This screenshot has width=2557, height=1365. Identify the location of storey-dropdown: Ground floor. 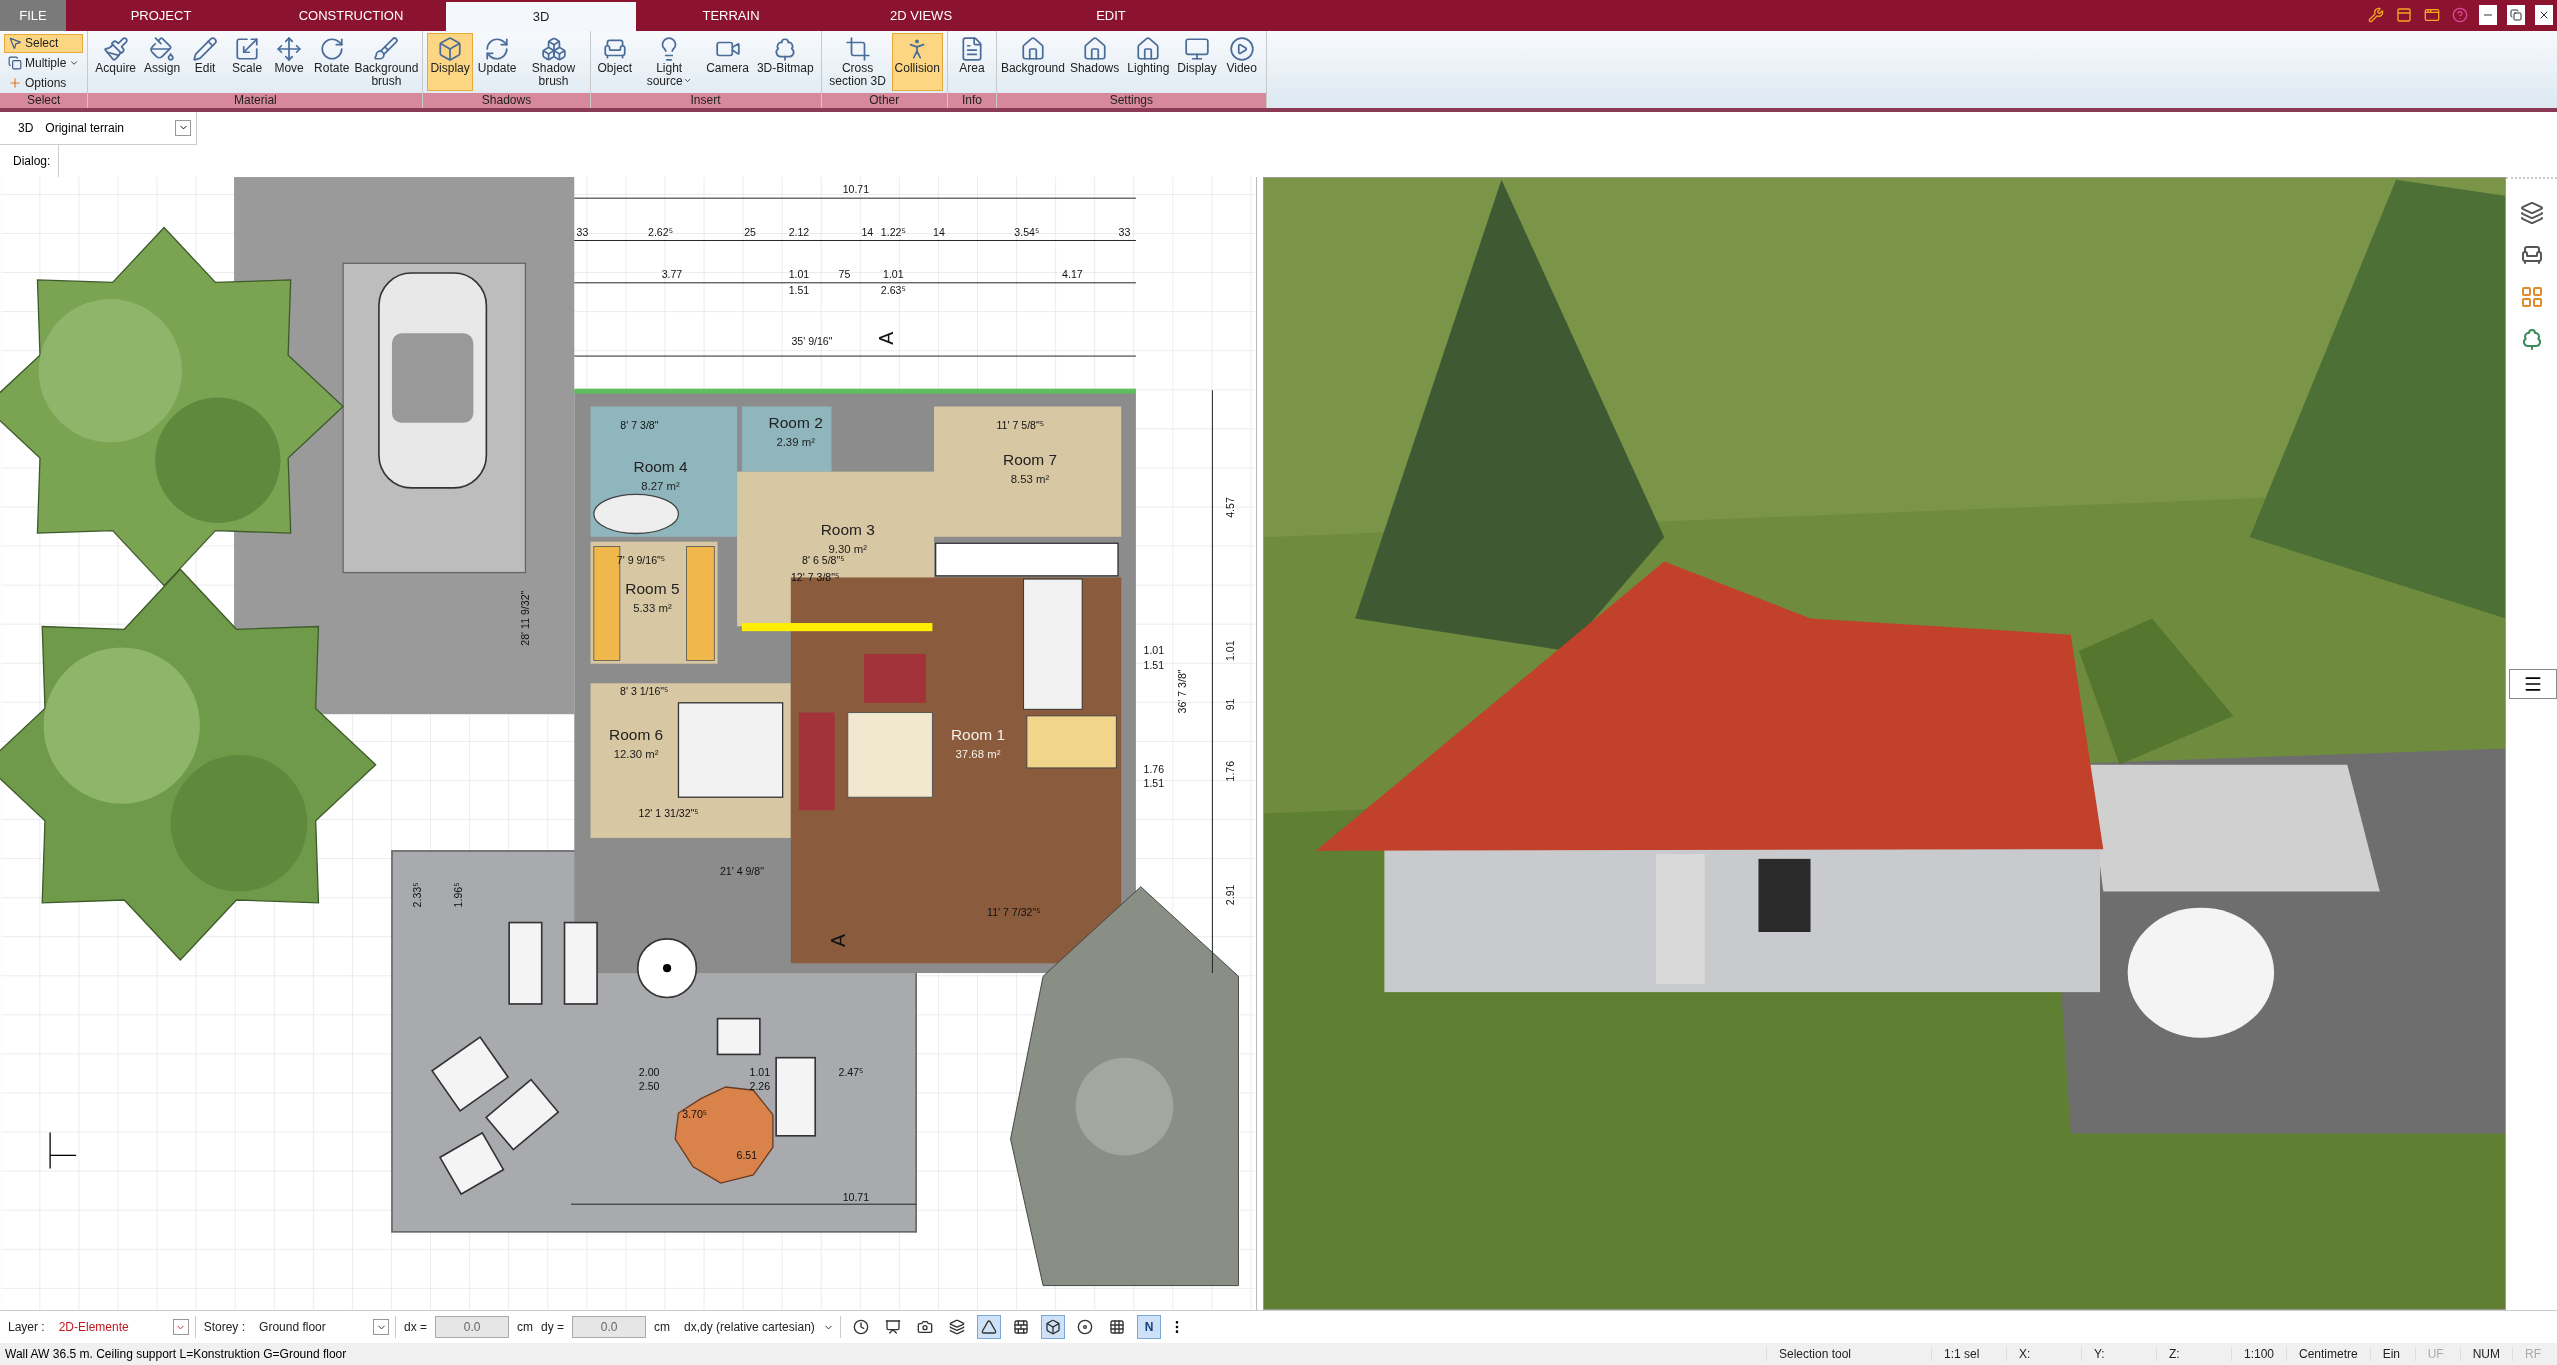
(325, 1327).